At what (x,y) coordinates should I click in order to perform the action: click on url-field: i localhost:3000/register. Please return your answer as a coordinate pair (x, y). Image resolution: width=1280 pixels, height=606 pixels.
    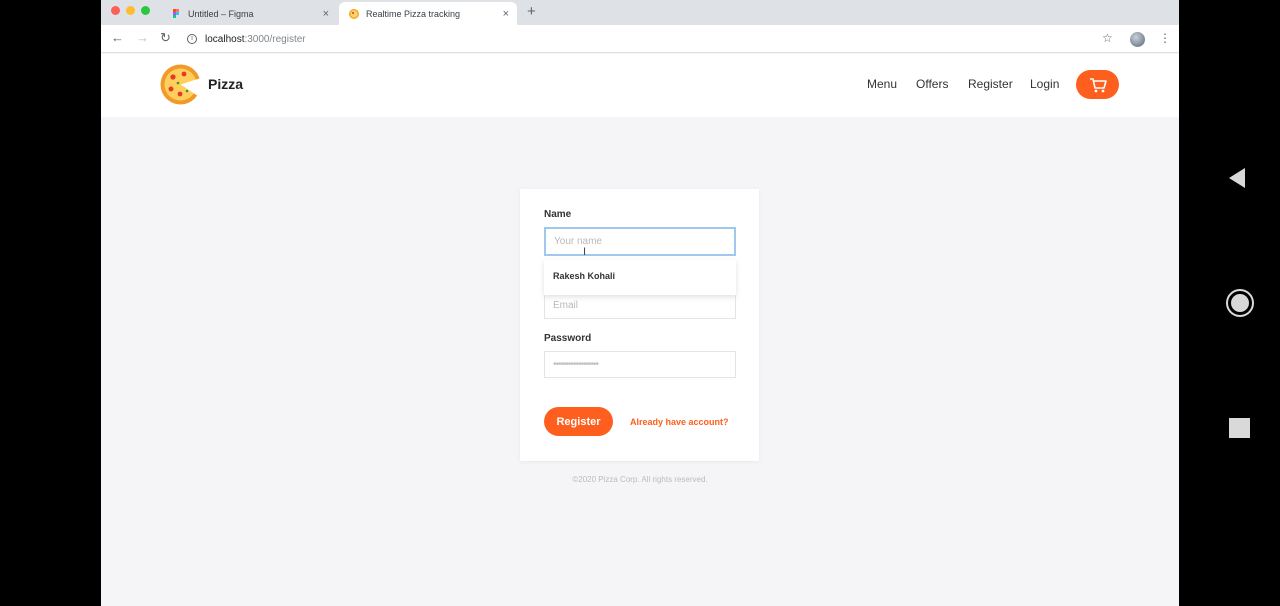
    Looking at the image, I should click on (637, 39).